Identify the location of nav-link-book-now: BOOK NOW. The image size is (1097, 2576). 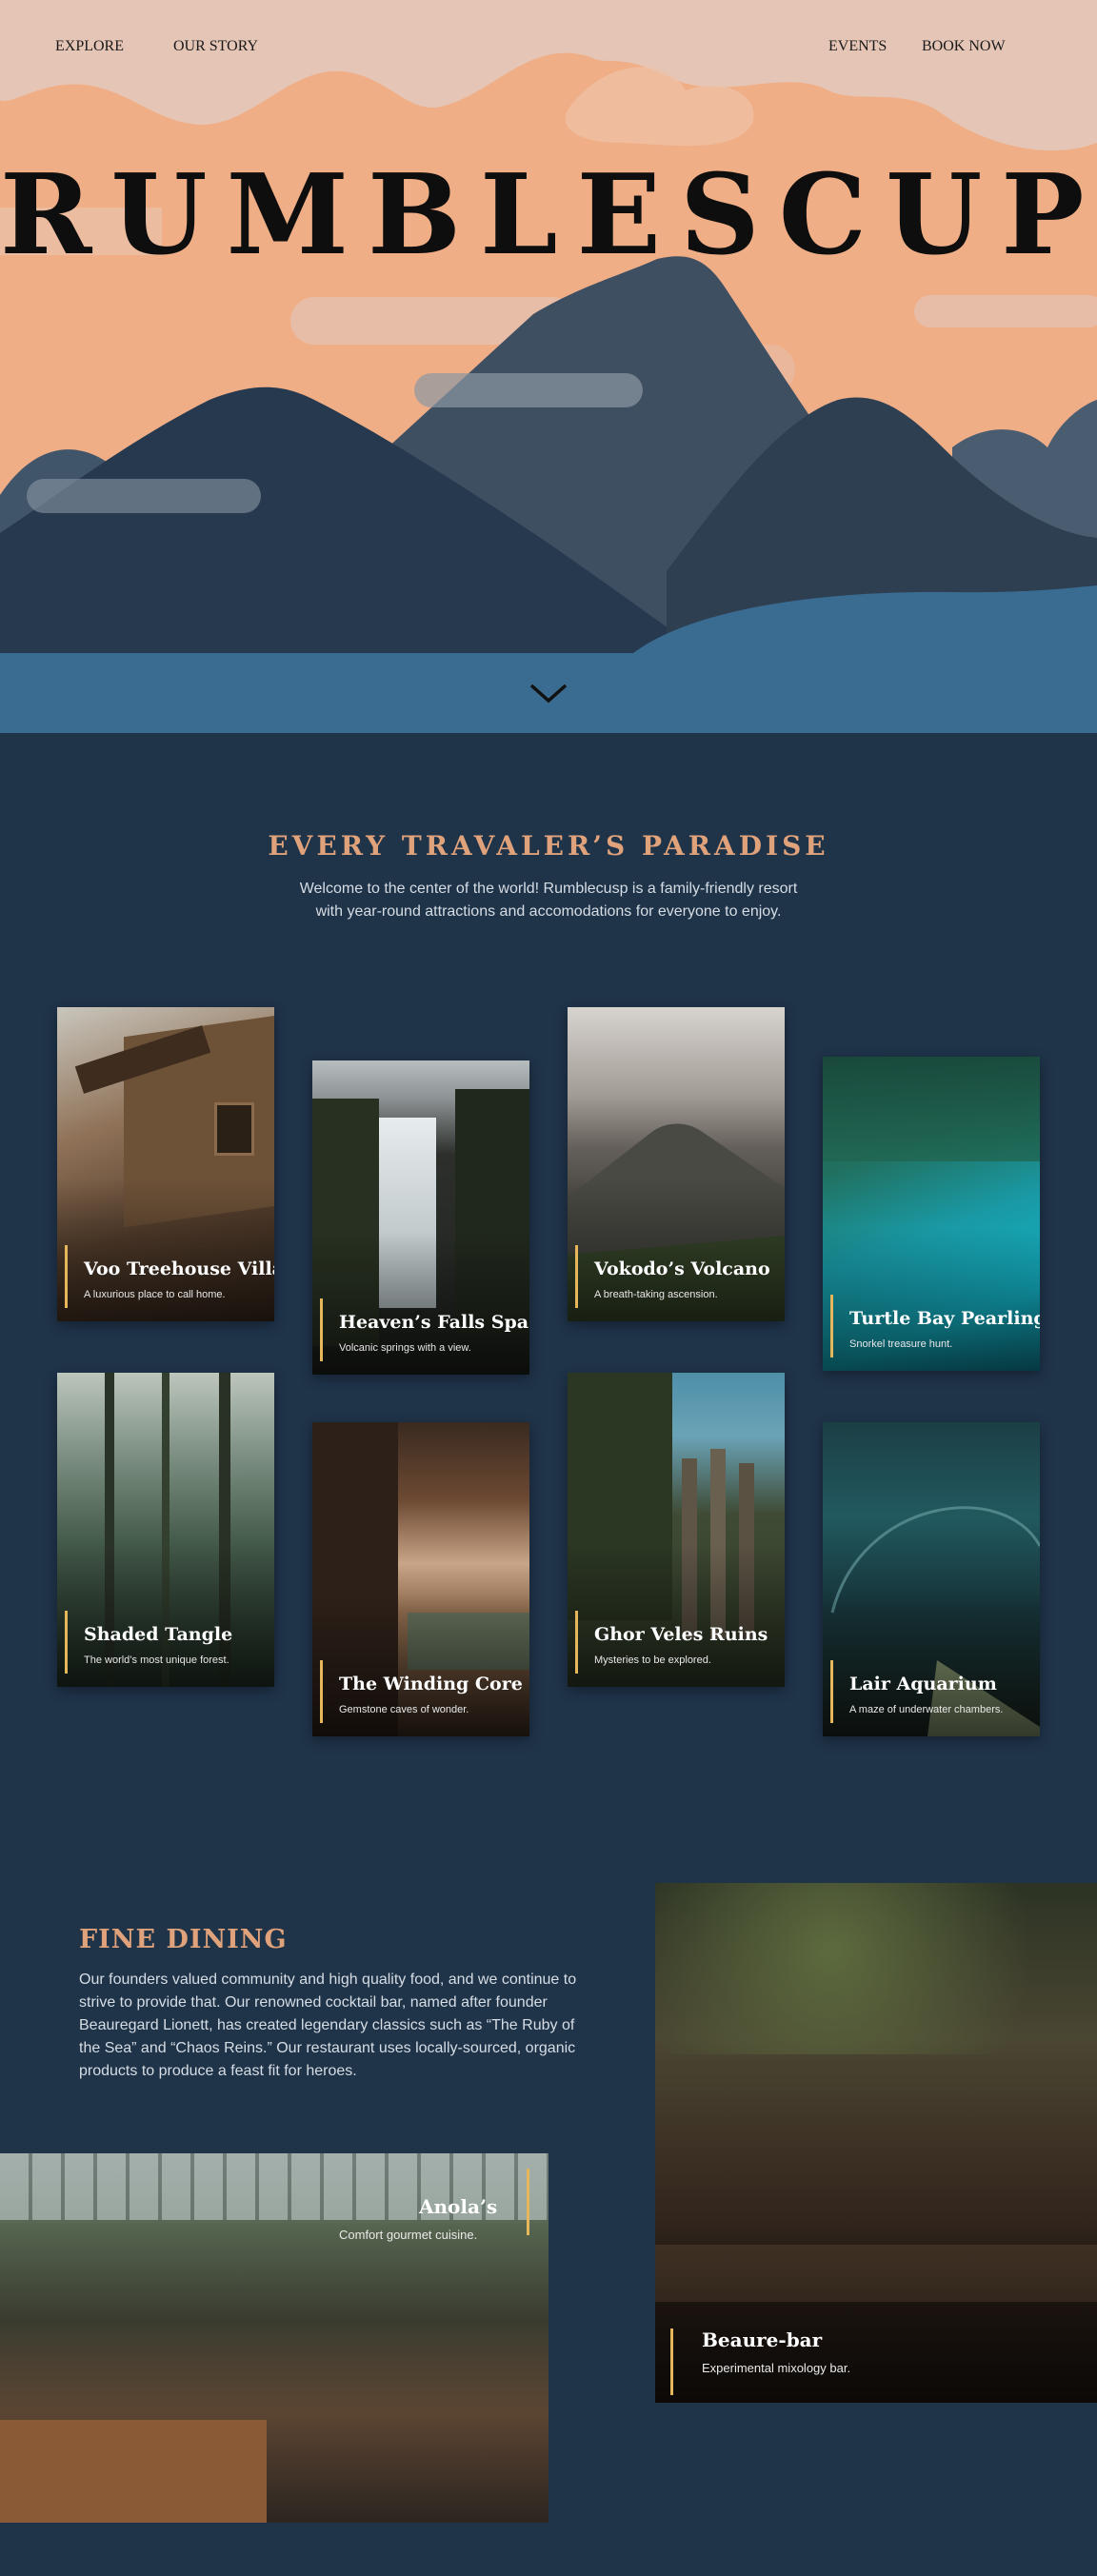
(964, 46).